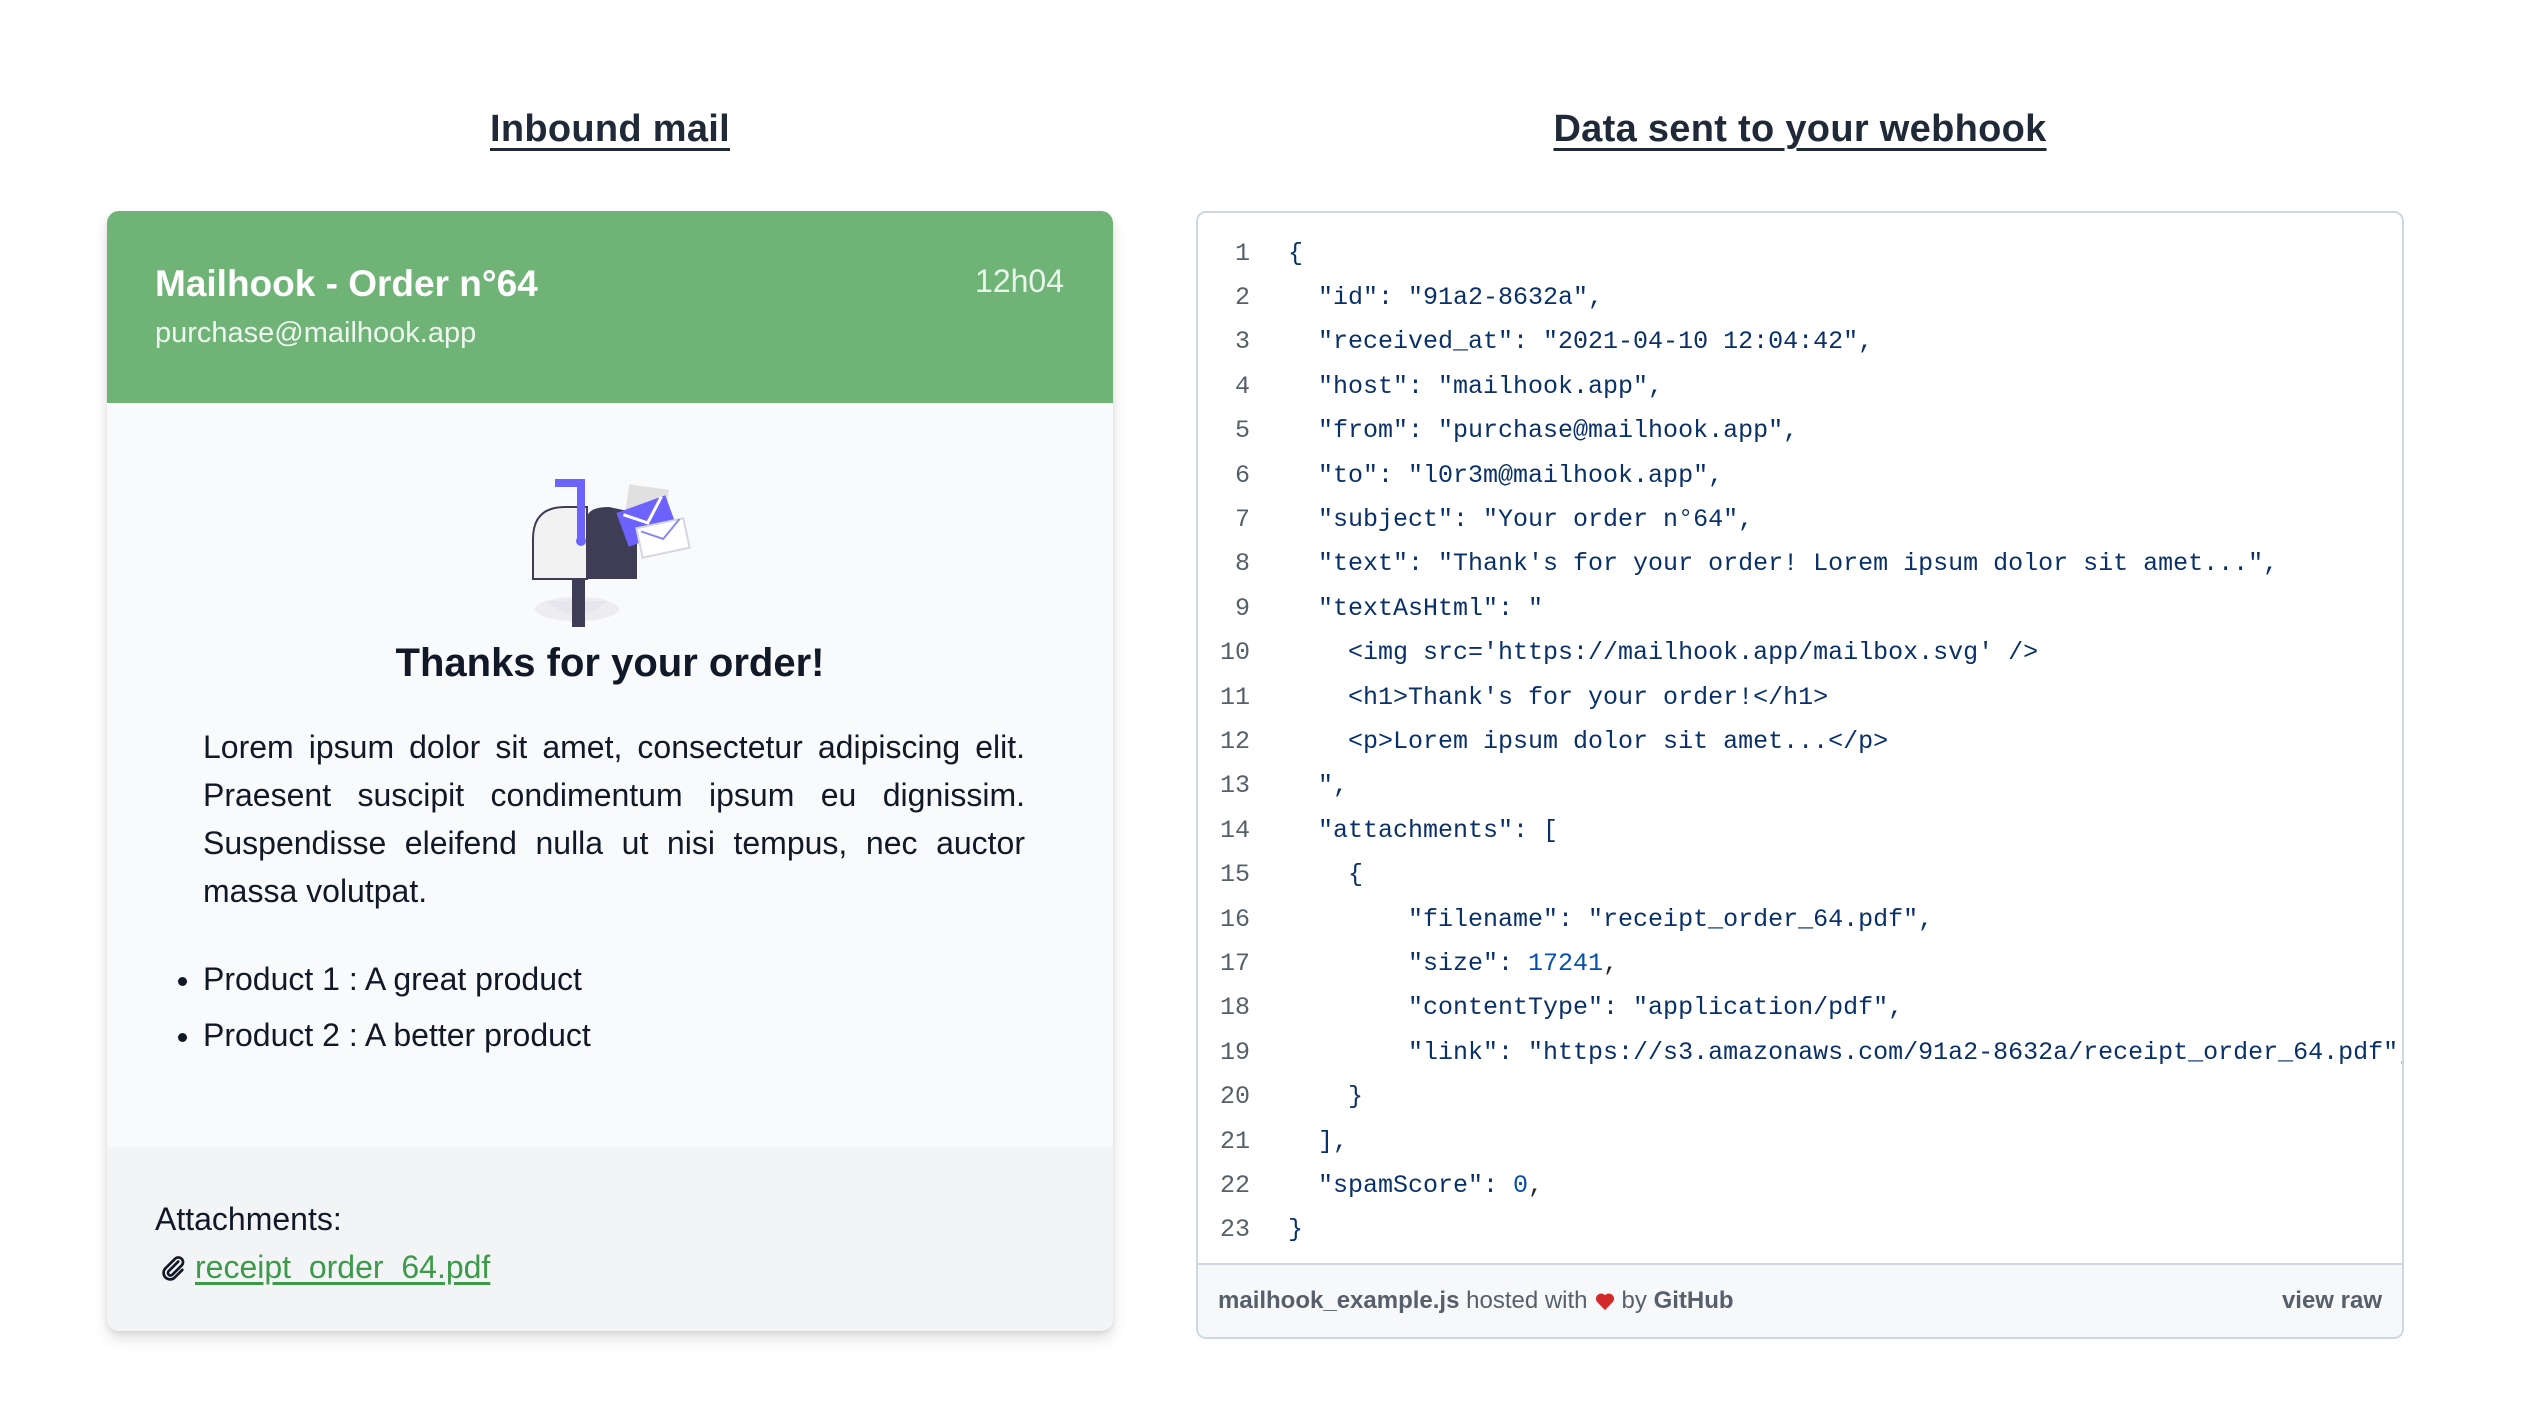  Describe the element at coordinates (1234, 1185) in the screenshot. I see `line-number: 22` at that location.